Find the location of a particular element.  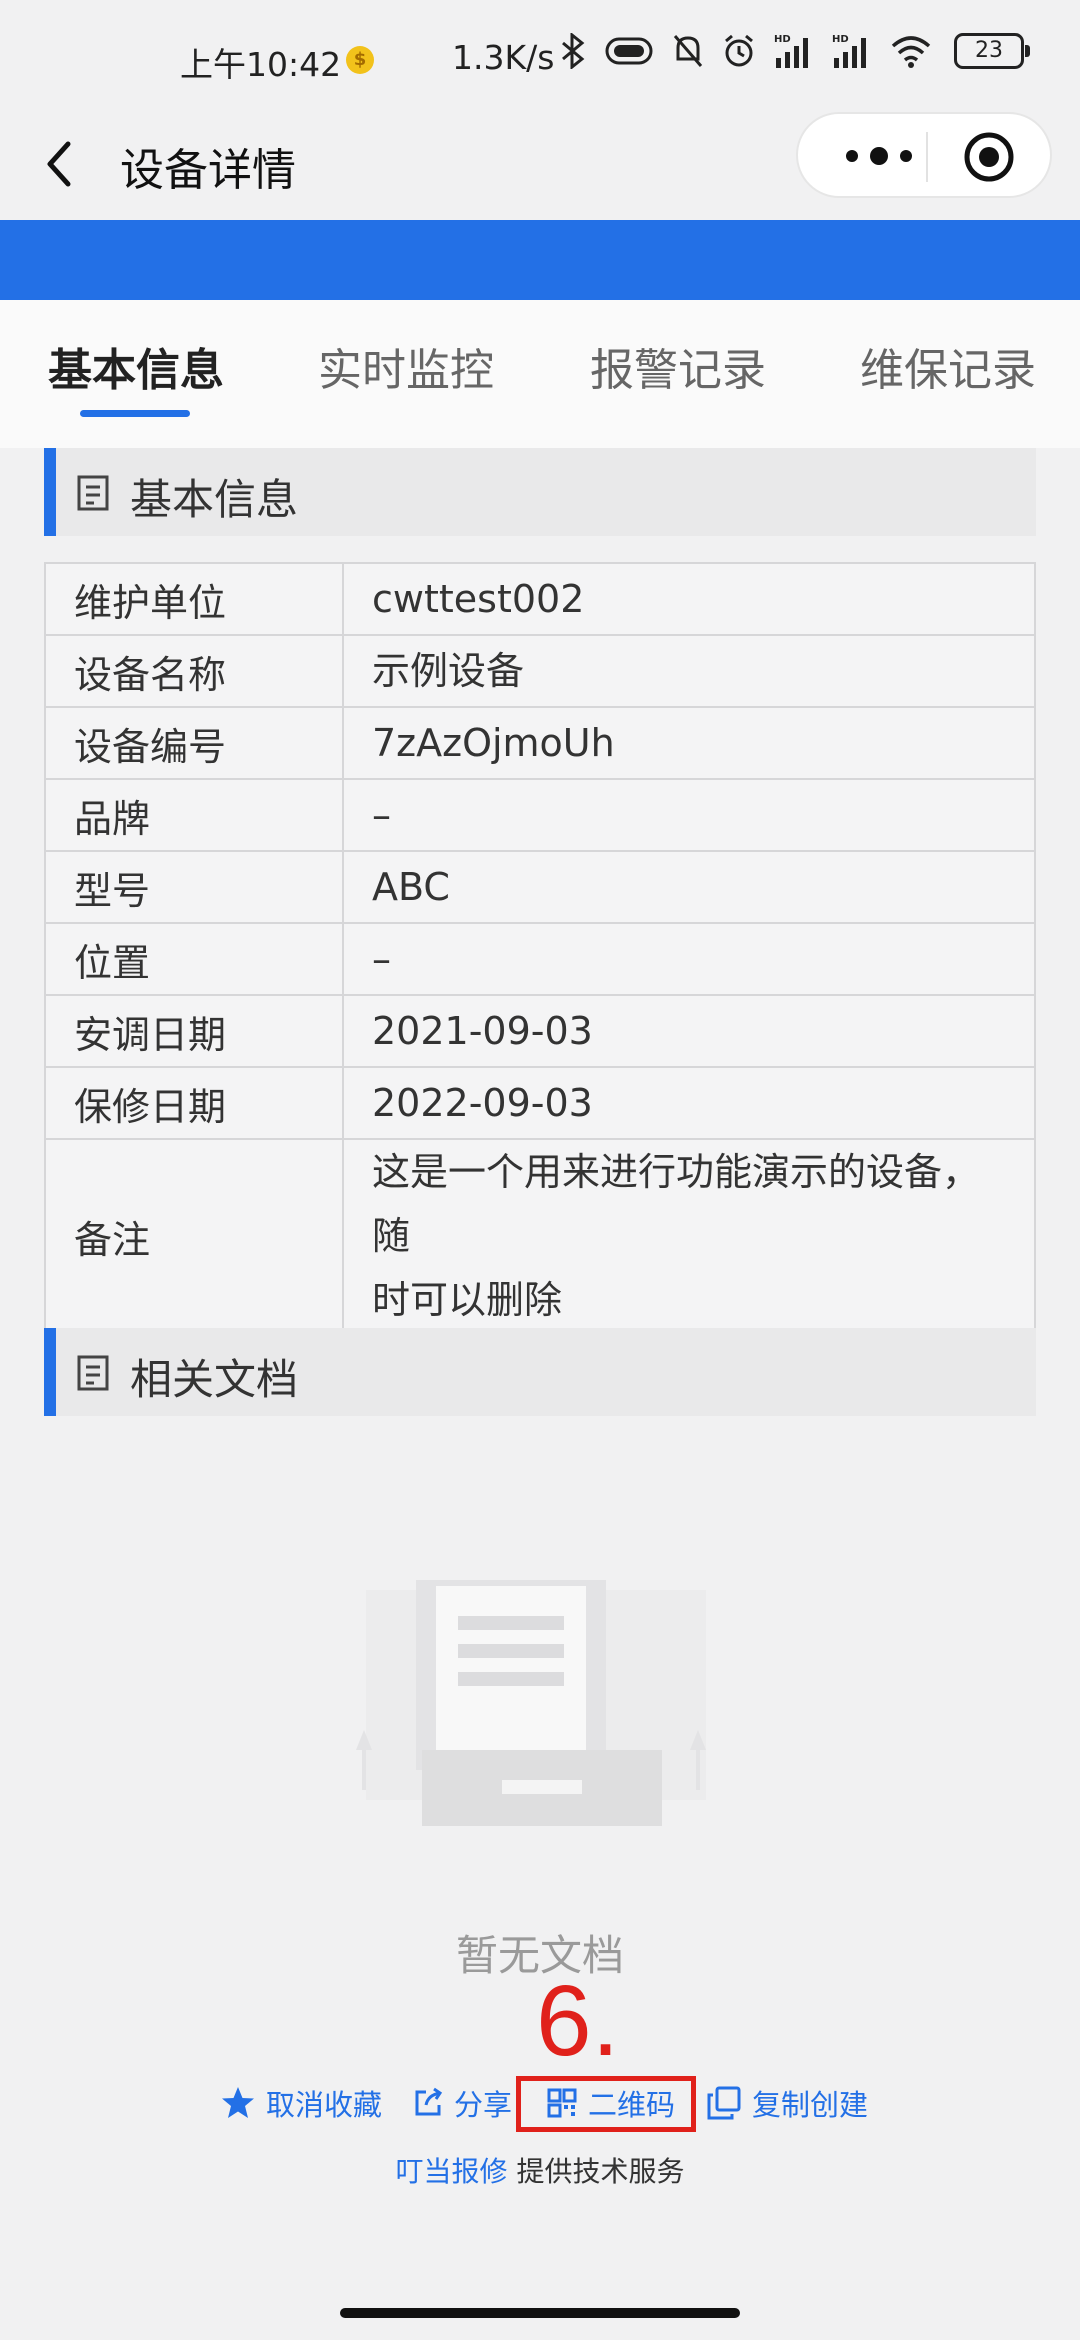

copy-create-label: 复制创建 is located at coordinates (810, 2105).